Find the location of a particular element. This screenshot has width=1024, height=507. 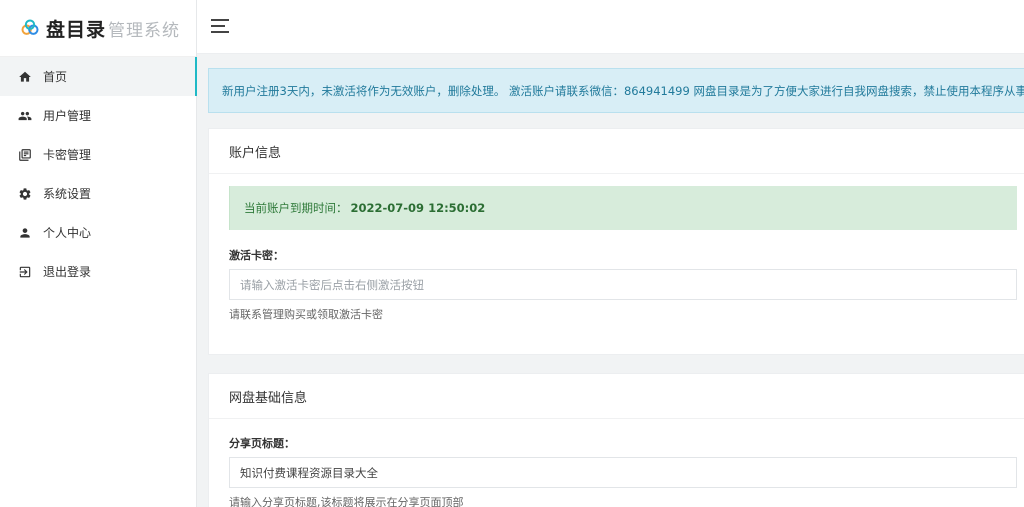

sidebar-item-users: 用户管理 is located at coordinates (98, 115).